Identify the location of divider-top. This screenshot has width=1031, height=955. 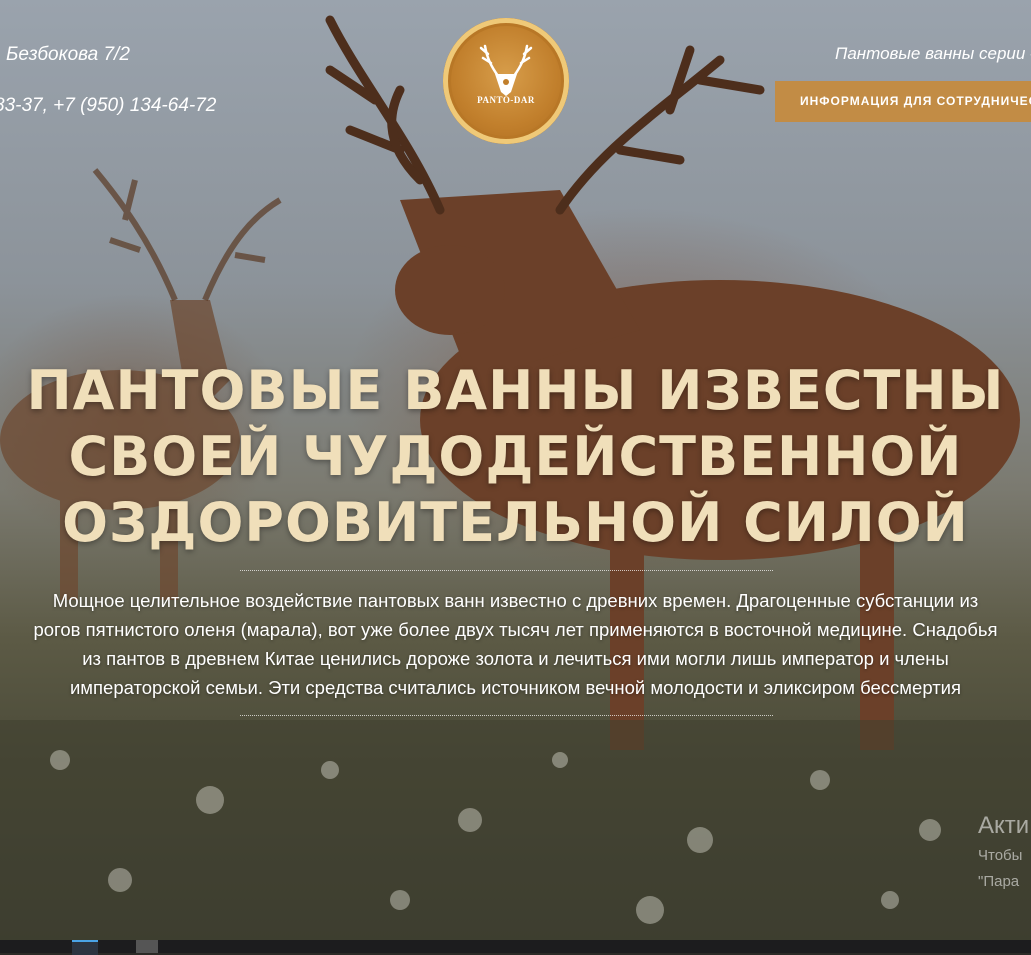
(506, 570).